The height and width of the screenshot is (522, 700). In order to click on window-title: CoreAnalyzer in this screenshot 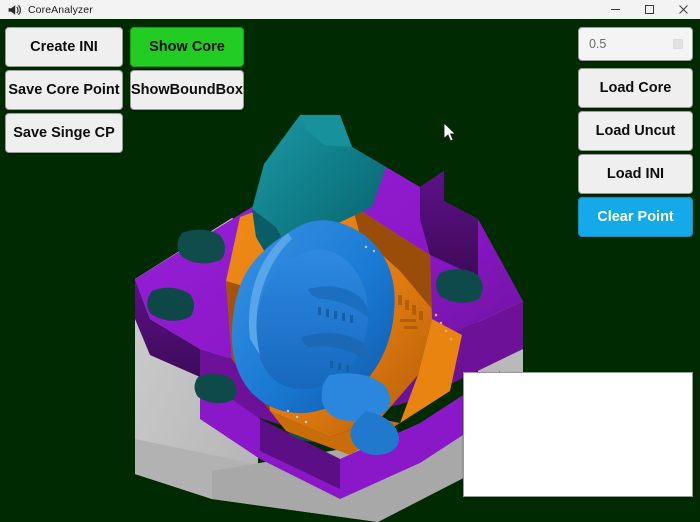, I will do `click(60, 9)`.